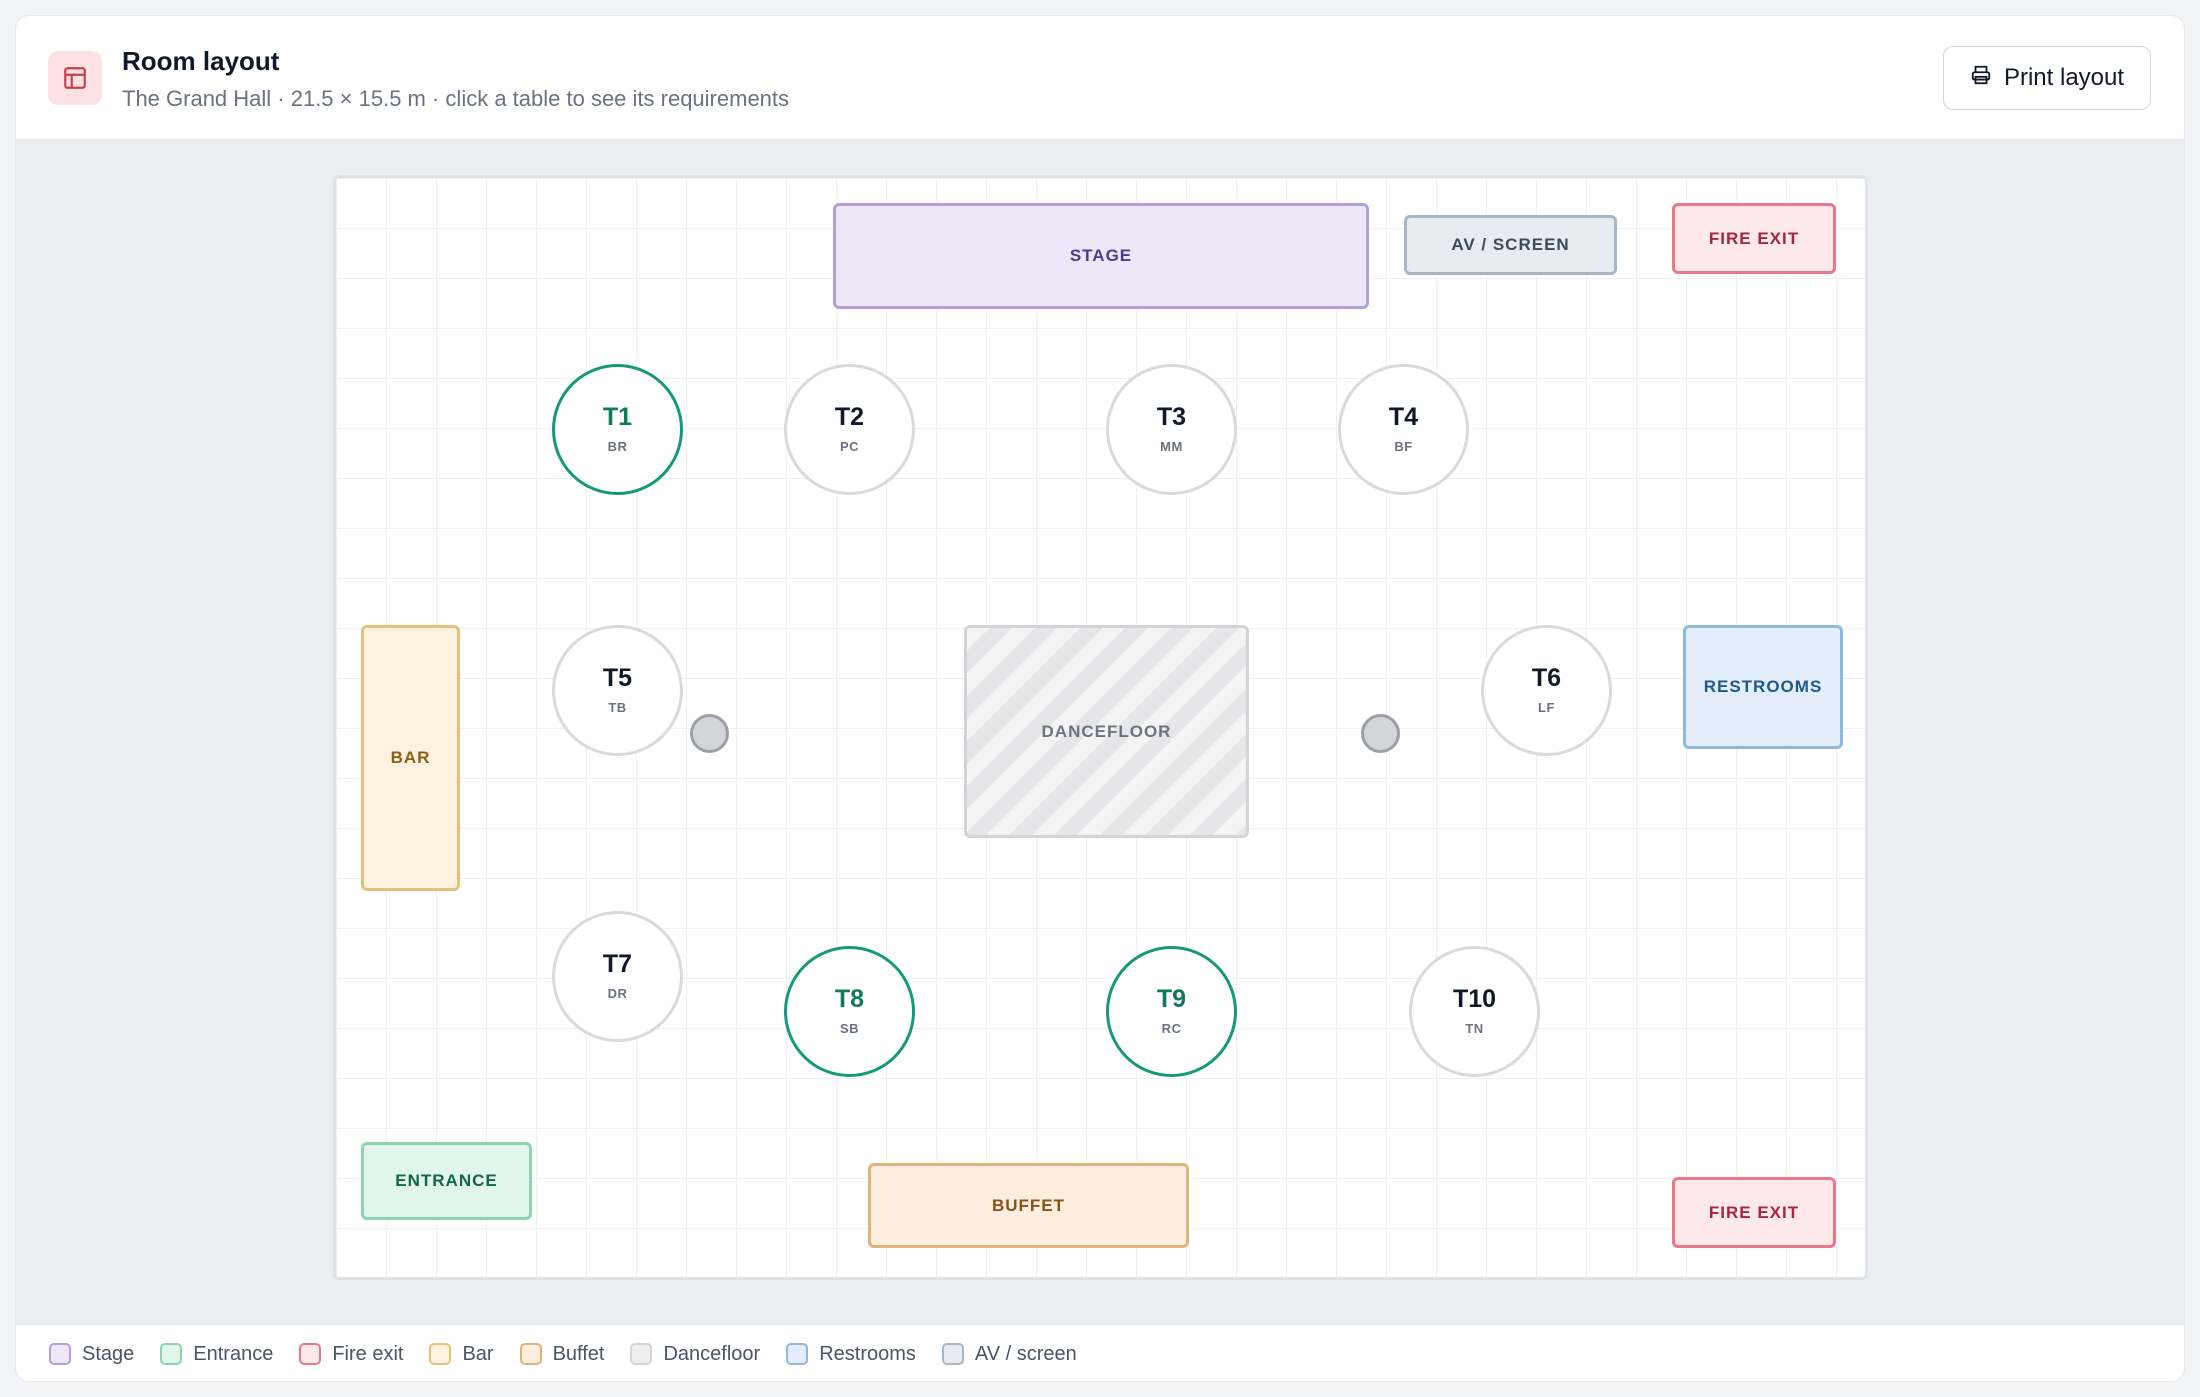 The image size is (2200, 1397). What do you see at coordinates (617, 446) in the screenshot?
I see `table-code: BR` at bounding box center [617, 446].